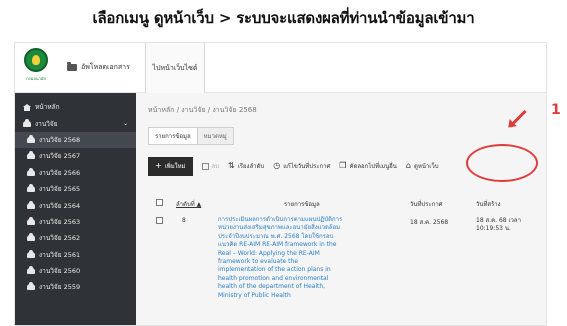 Image resolution: width=567 pixels, height=326 pixels. What do you see at coordinates (125, 124) in the screenshot?
I see `chevron-down-icon: ⌄` at bounding box center [125, 124].